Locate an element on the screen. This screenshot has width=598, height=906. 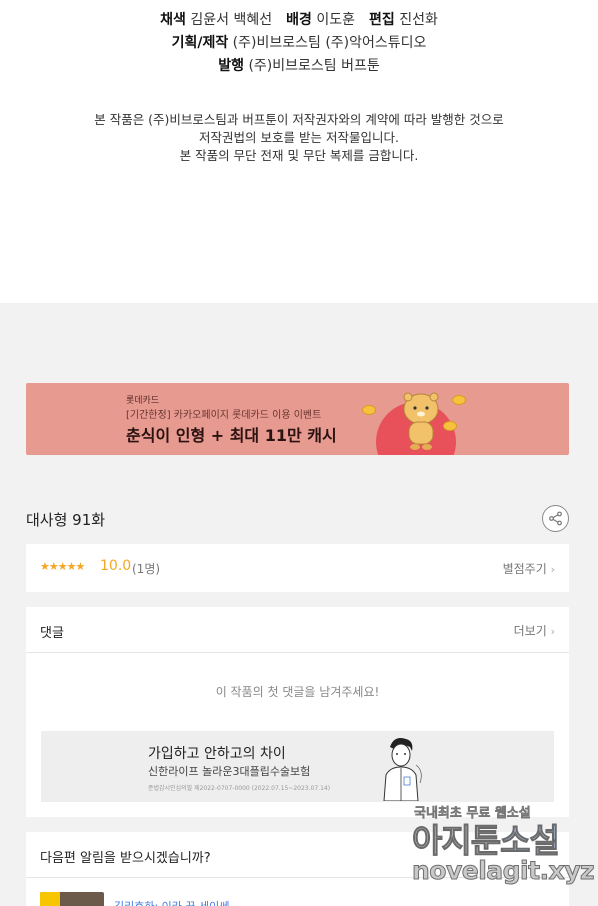
banner-brand: 롯데카드 is located at coordinates (143, 401).